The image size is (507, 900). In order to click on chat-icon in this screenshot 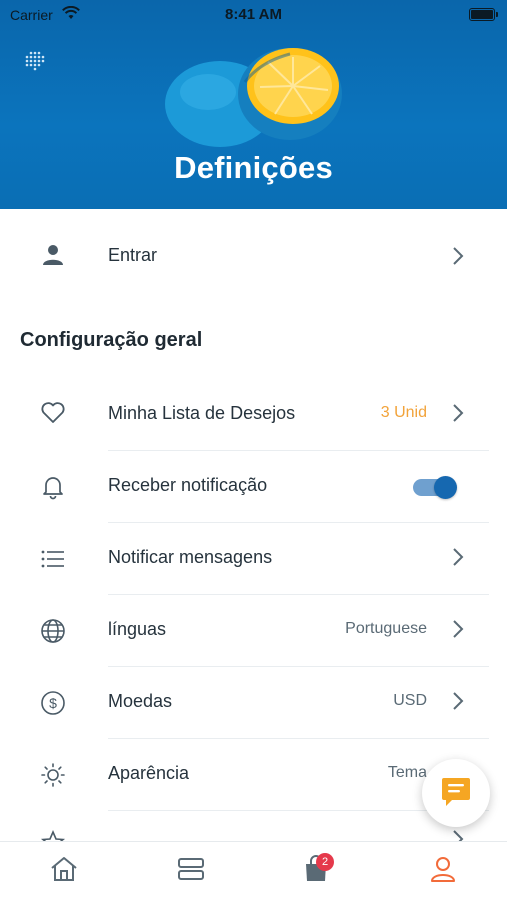, I will do `click(456, 792)`.